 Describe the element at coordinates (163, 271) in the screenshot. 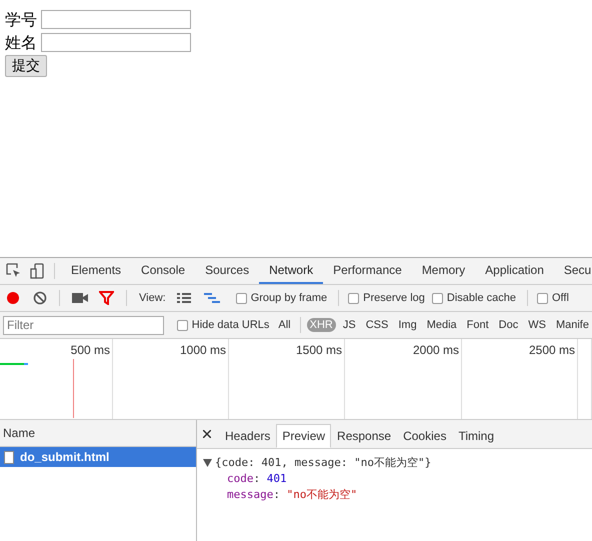

I see `panel-tab: Console` at that location.